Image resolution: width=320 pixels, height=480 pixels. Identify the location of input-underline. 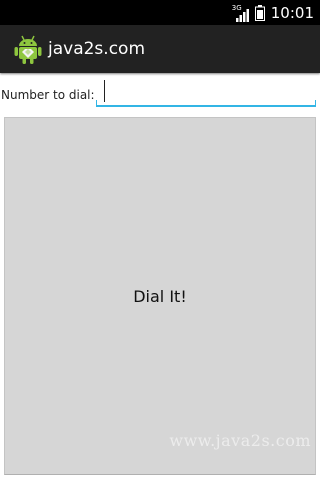
(206, 106).